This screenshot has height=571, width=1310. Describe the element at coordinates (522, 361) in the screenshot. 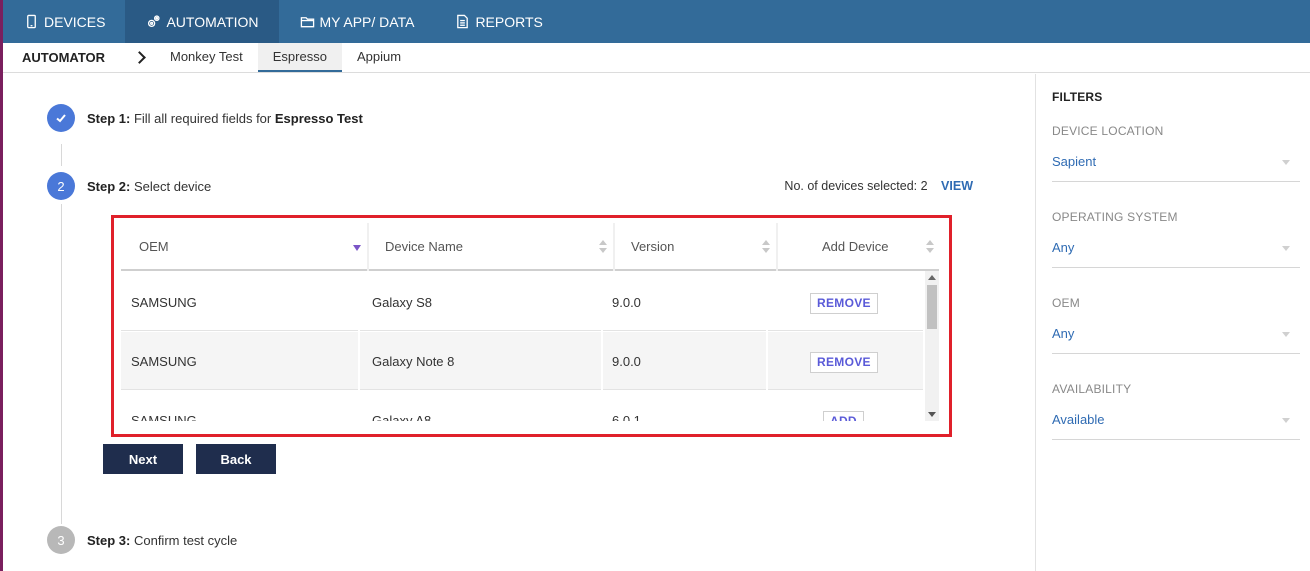

I see `table-row: SAMSUNG Galaxy Note 8 9.0.0 REMOVE` at that location.